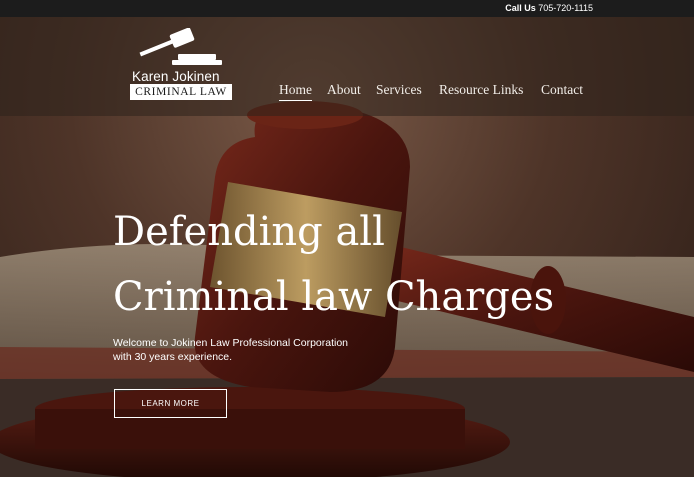 This screenshot has width=694, height=477. What do you see at coordinates (520, 8) in the screenshot?
I see `call-us-label: Call Us` at bounding box center [520, 8].